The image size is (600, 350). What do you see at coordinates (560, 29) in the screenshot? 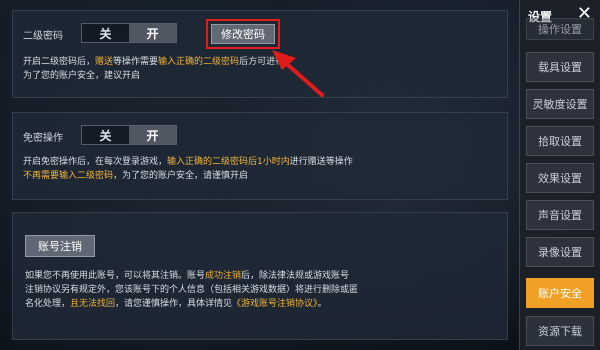
I see `sidebar-item-operation: 操作设置` at bounding box center [560, 29].